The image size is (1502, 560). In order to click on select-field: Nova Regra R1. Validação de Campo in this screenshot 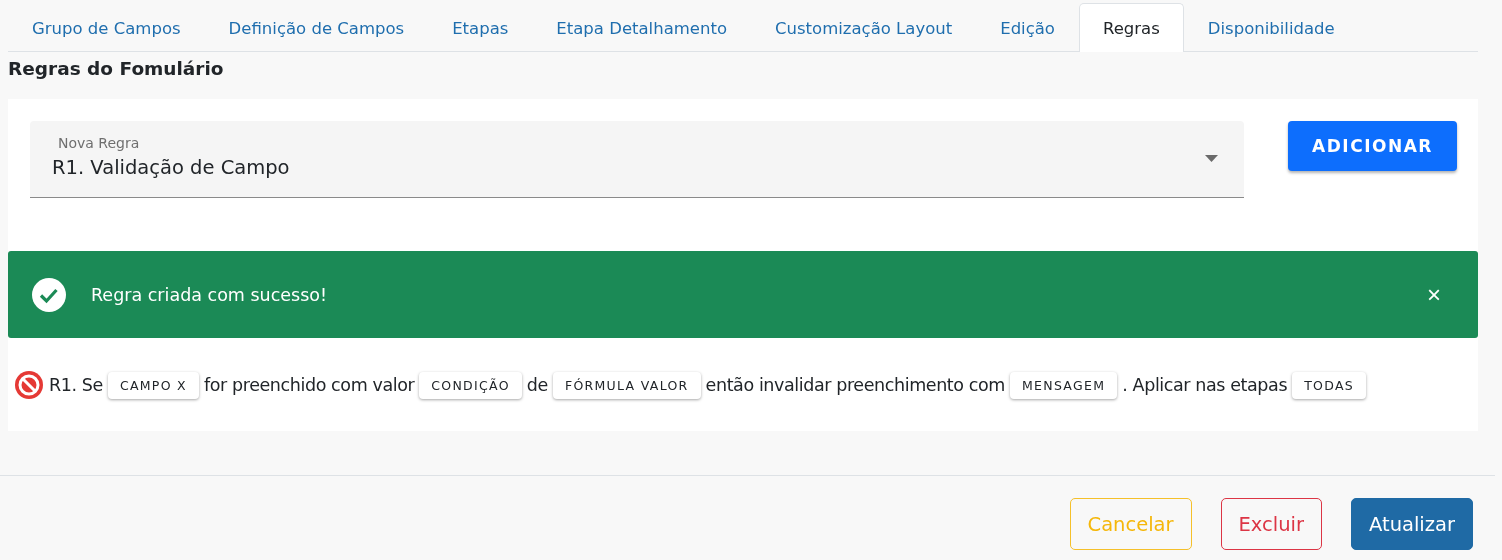, I will do `click(637, 159)`.